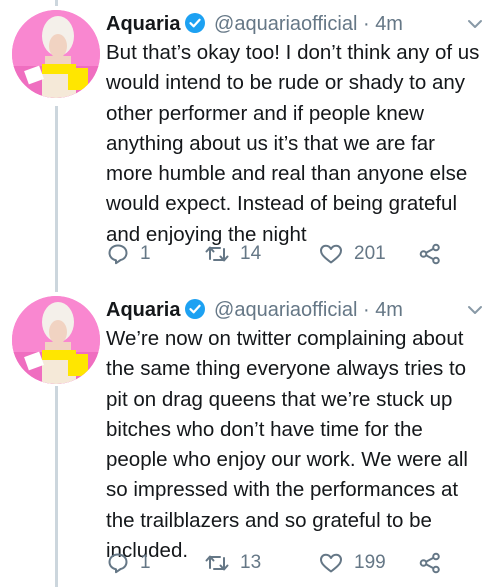 The width and height of the screenshot is (500, 587). Describe the element at coordinates (251, 253) in the screenshot. I see `retweet-count: 14` at that location.